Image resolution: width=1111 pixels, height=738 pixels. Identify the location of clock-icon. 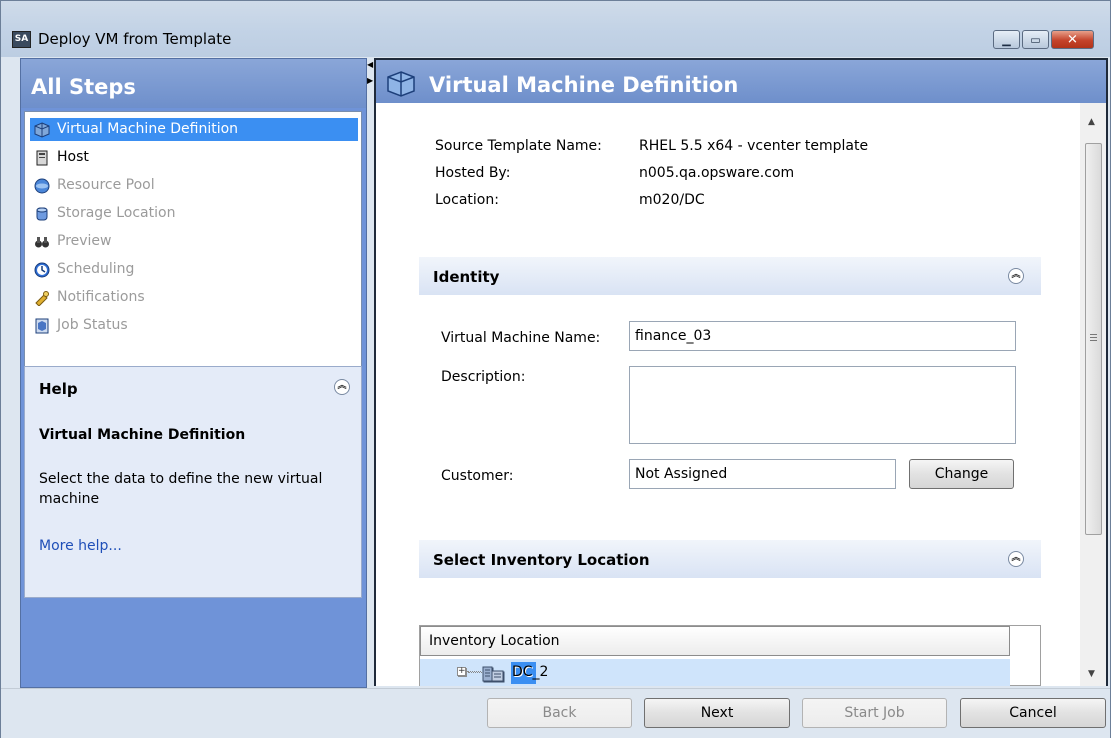
(42, 270).